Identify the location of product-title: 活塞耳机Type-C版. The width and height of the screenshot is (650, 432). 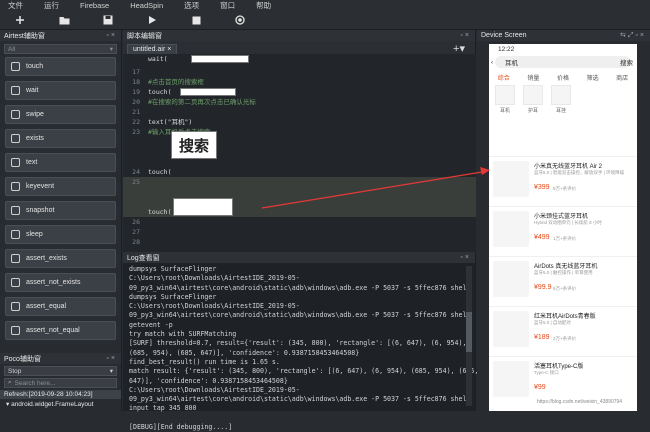
(559, 367).